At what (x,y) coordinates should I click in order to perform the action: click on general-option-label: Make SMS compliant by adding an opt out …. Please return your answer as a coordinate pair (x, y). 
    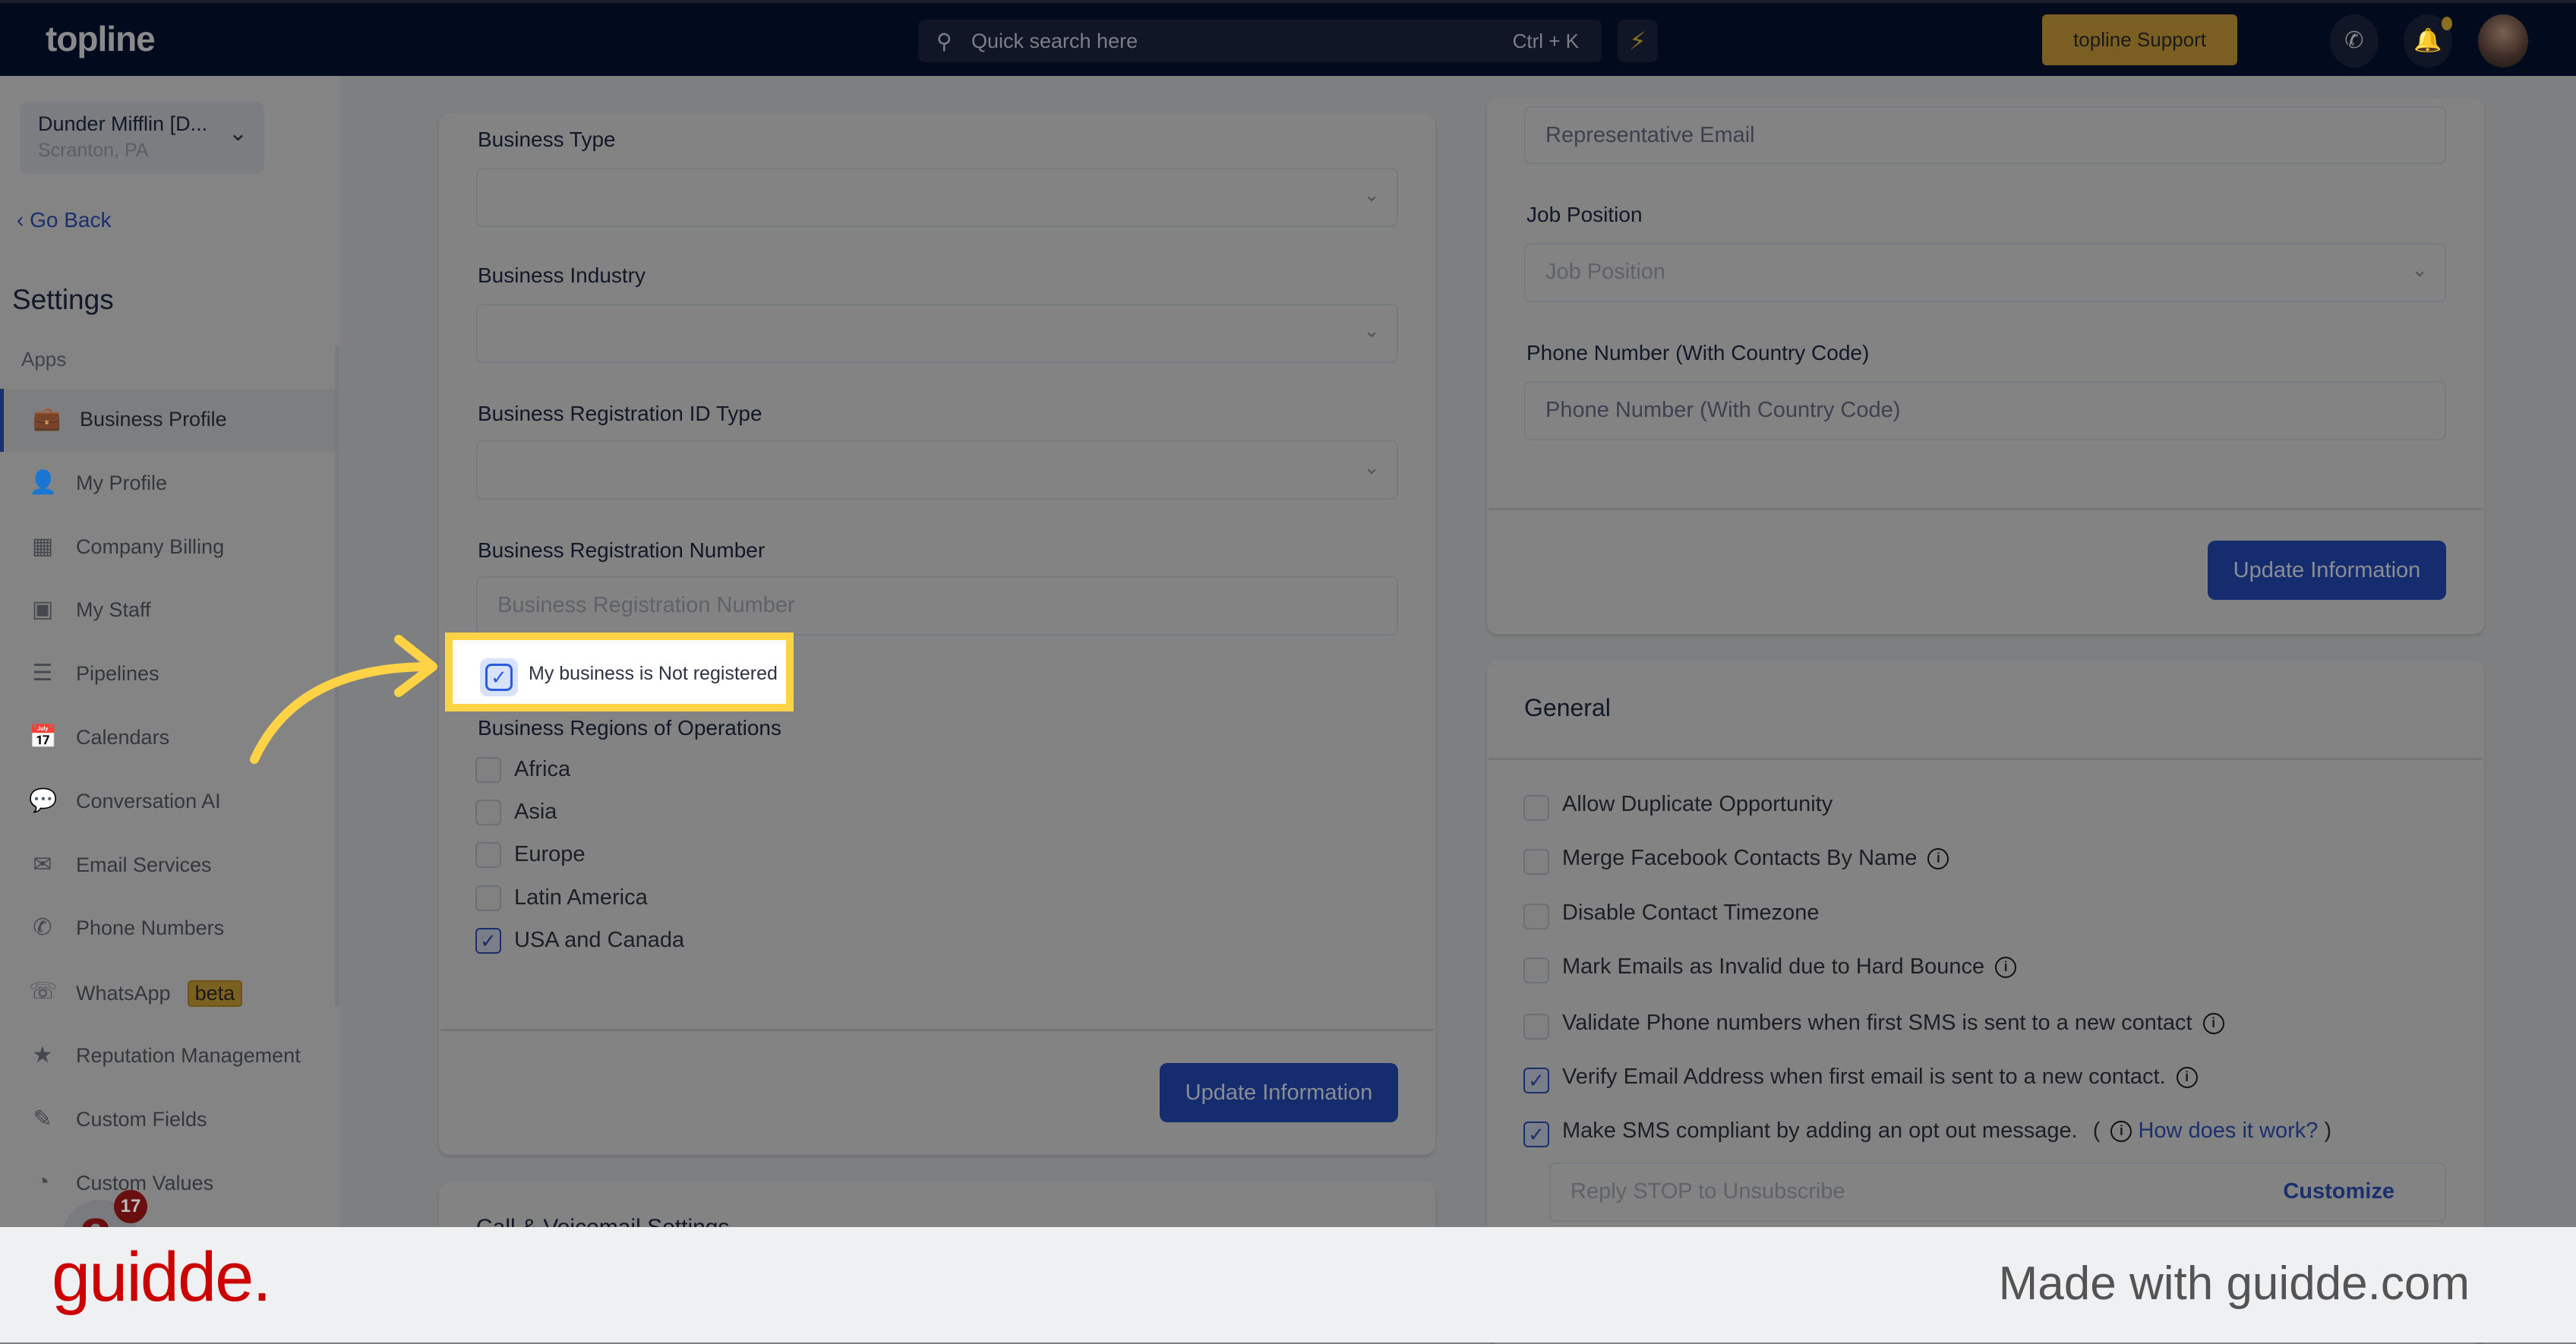
    Looking at the image, I should click on (1820, 1130).